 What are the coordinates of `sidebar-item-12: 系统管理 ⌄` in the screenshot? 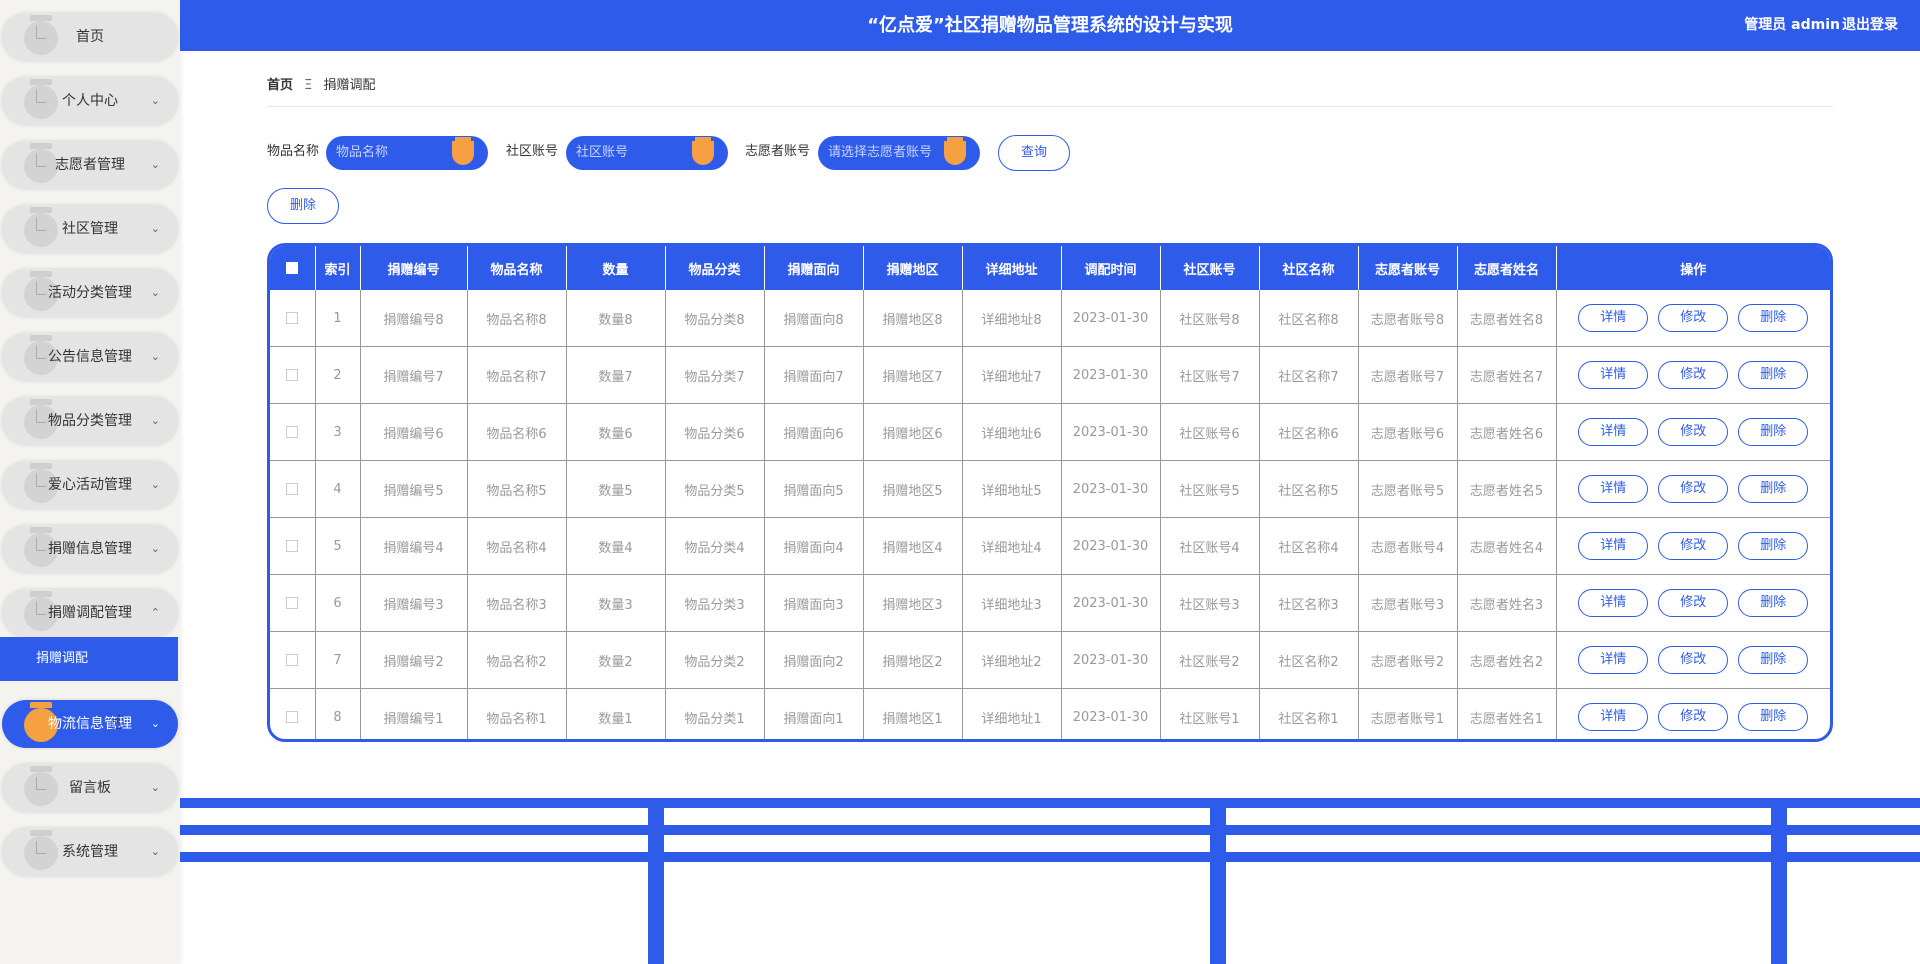 It's located at (90, 852).